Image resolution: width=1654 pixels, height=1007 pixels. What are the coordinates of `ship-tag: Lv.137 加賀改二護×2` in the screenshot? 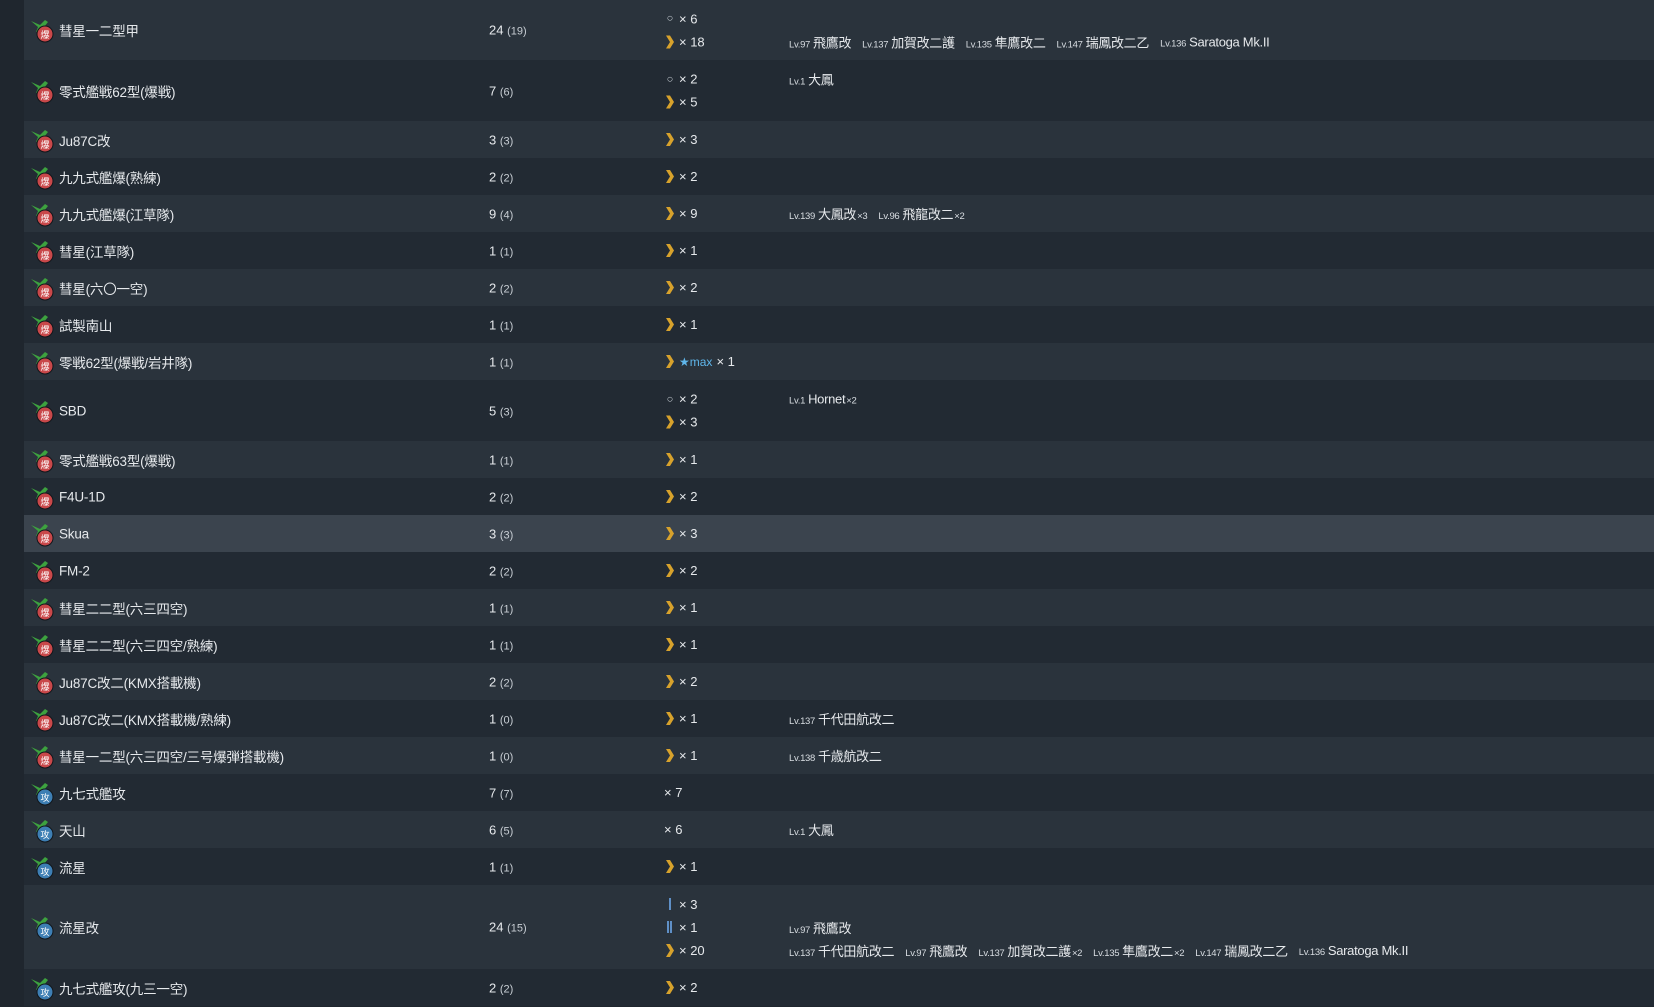 It's located at (1030, 950).